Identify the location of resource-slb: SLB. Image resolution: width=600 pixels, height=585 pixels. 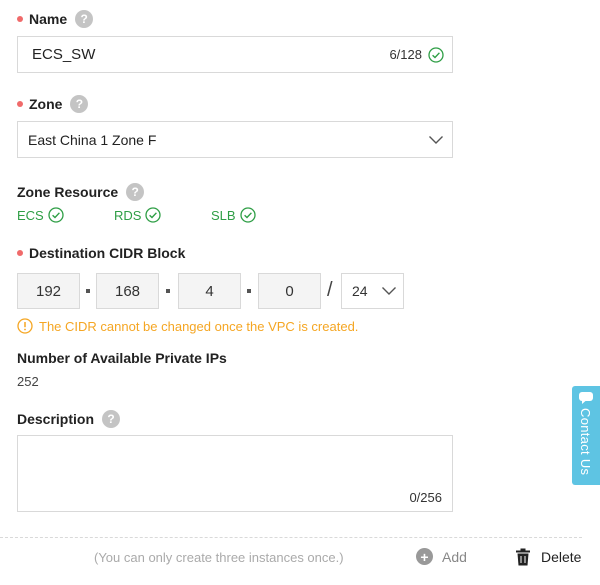
(233, 215).